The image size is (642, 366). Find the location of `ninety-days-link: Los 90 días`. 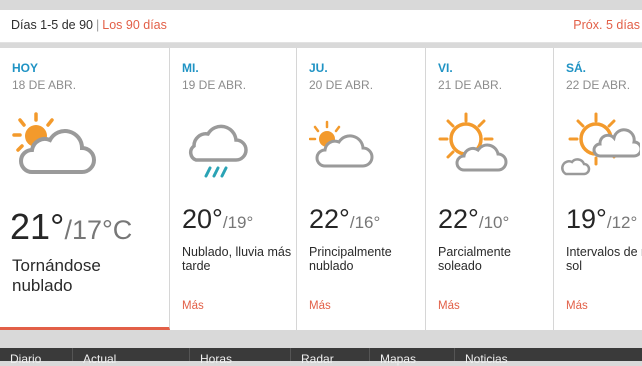

ninety-days-link: Los 90 días is located at coordinates (134, 25).